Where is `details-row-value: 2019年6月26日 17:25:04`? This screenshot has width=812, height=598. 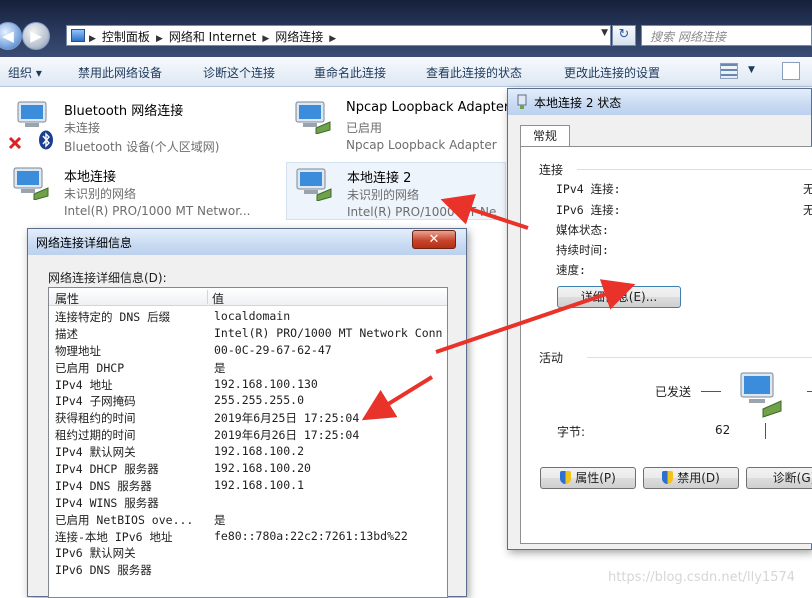 details-row-value: 2019年6月26日 17:25:04 is located at coordinates (287, 435).